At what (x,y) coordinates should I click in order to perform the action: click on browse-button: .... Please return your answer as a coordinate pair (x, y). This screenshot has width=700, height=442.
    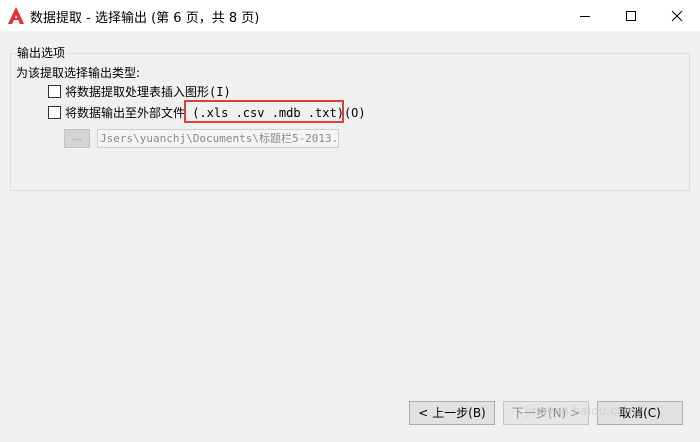
    Looking at the image, I should click on (77, 138).